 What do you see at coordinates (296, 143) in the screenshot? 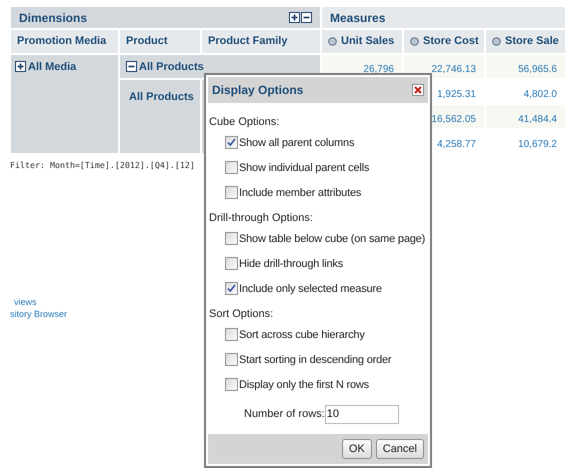
I see `option-label: Show all parent columns` at bounding box center [296, 143].